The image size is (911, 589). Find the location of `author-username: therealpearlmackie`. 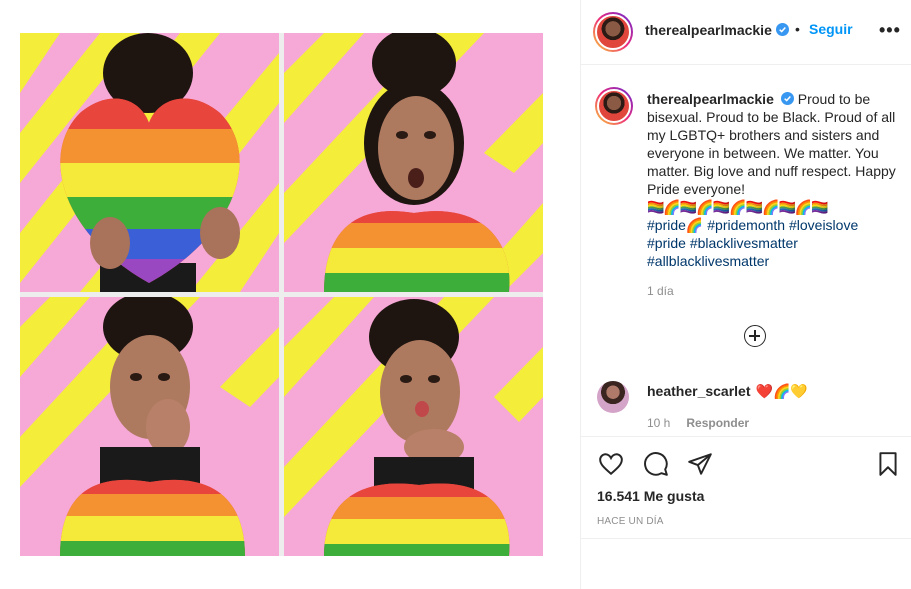

author-username: therealpearlmackie is located at coordinates (717, 30).